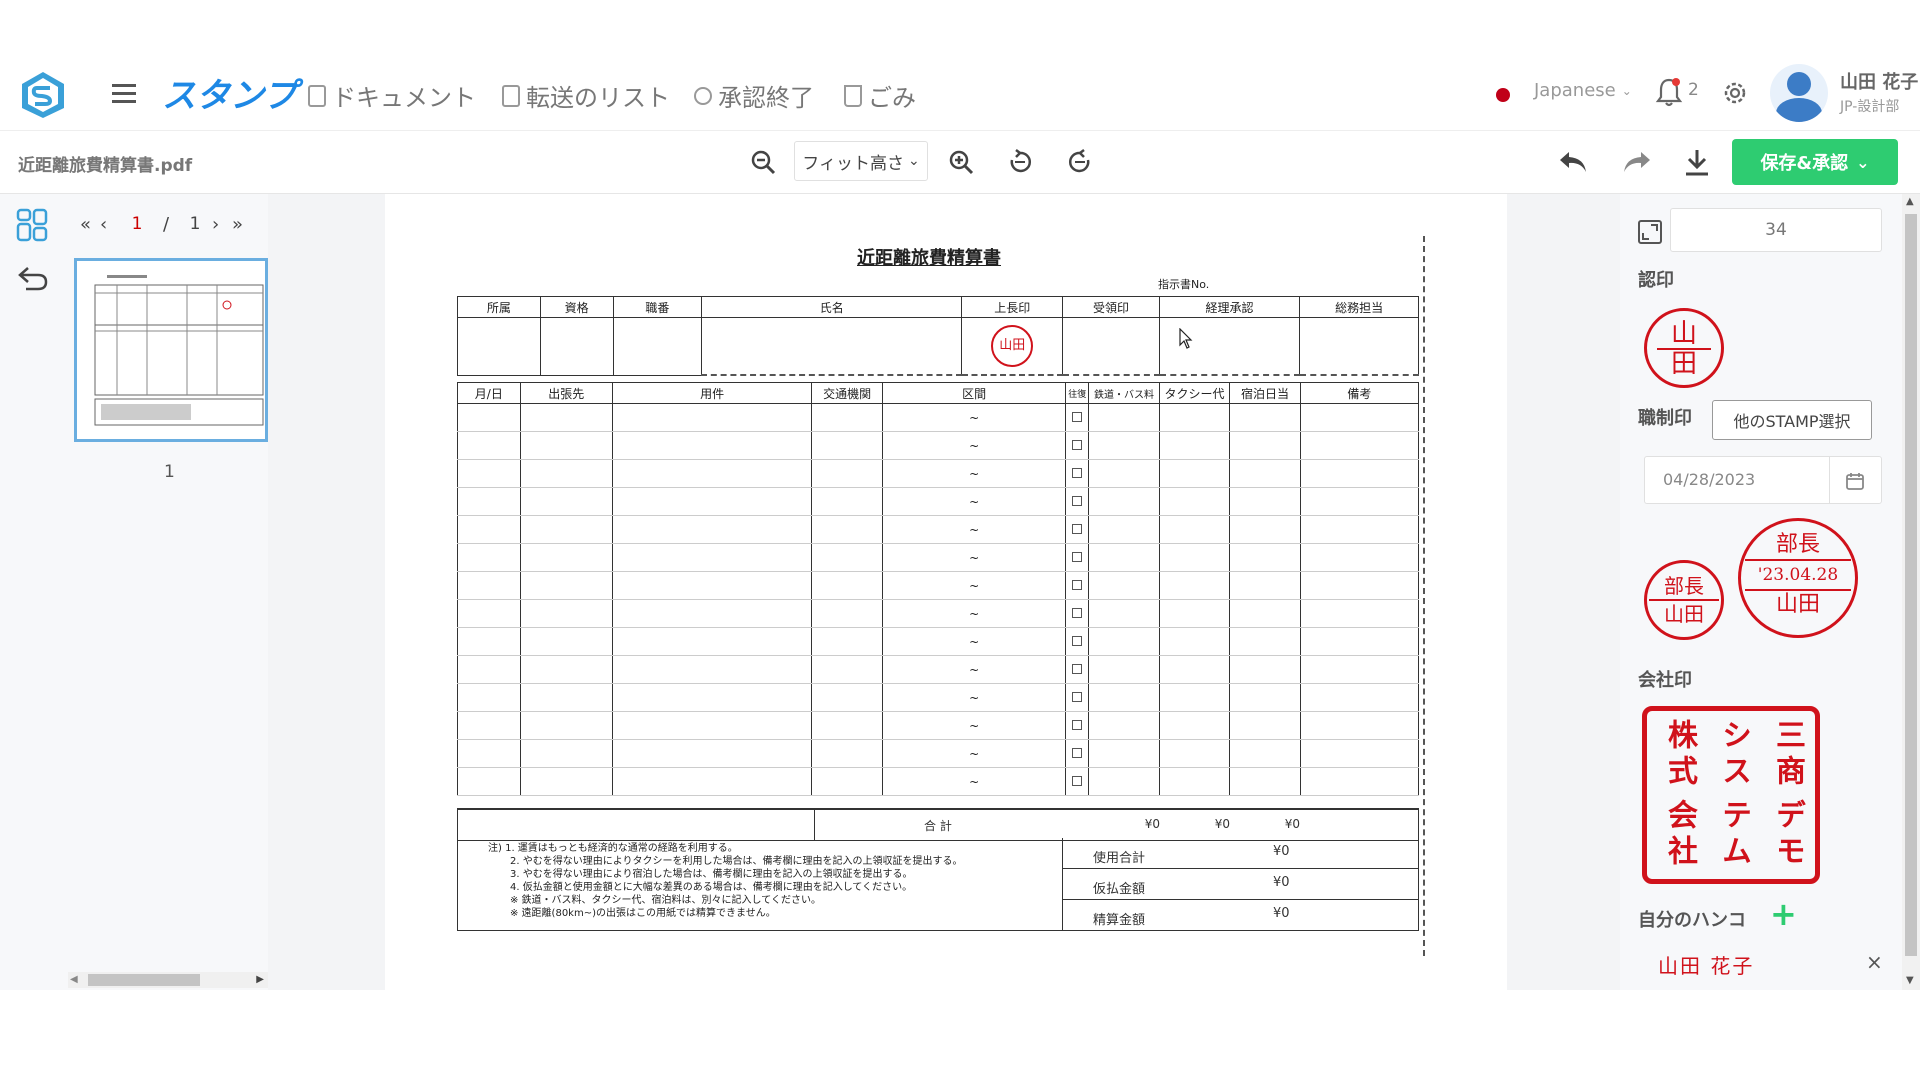  I want to click on back-button, so click(33, 279).